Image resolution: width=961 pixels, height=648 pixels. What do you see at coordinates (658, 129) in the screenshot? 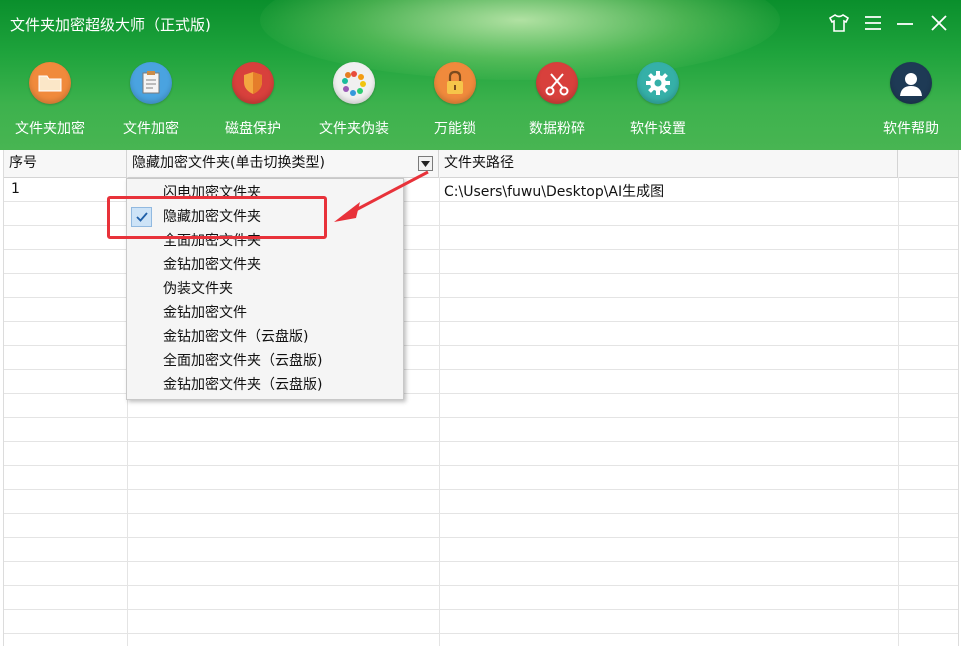
I see `toolbar-label: 软件设置` at bounding box center [658, 129].